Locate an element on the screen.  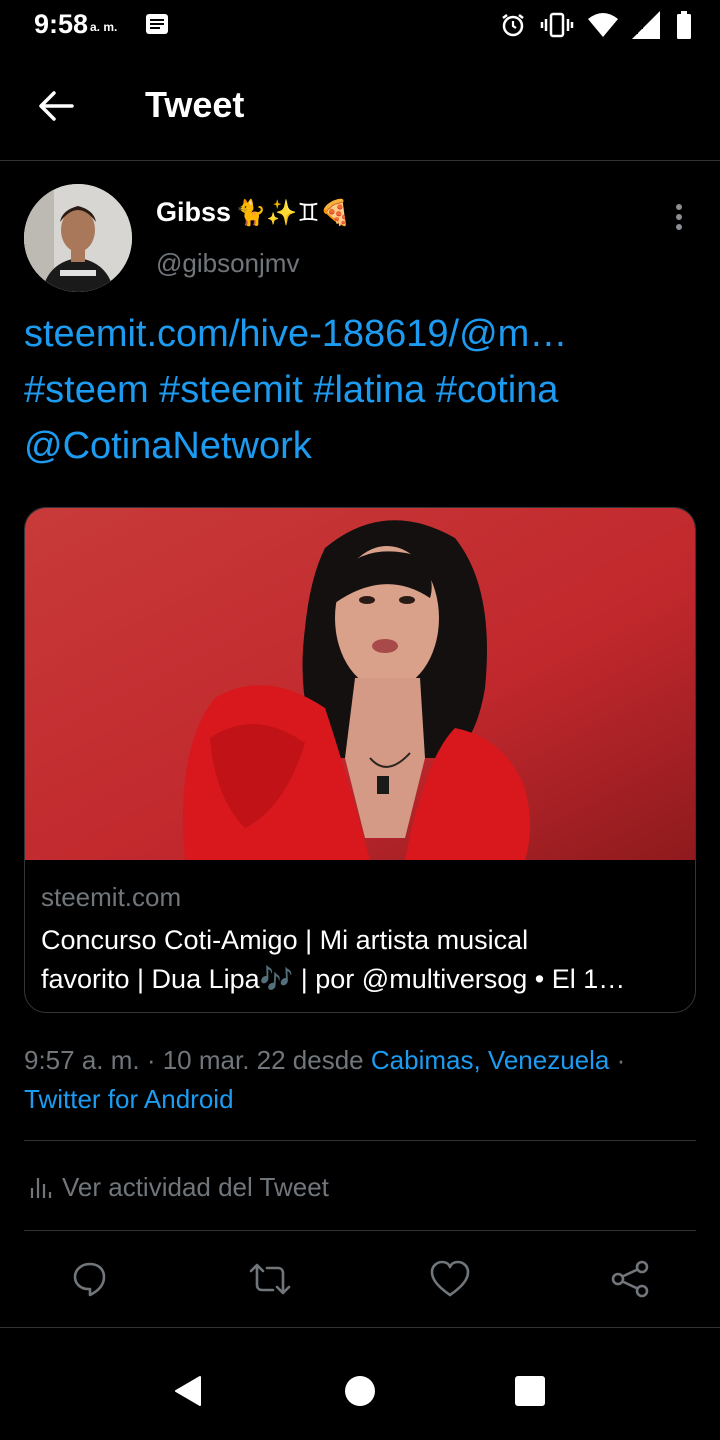
author-emojis: 🐈✨♊🍕 is located at coordinates (293, 212).